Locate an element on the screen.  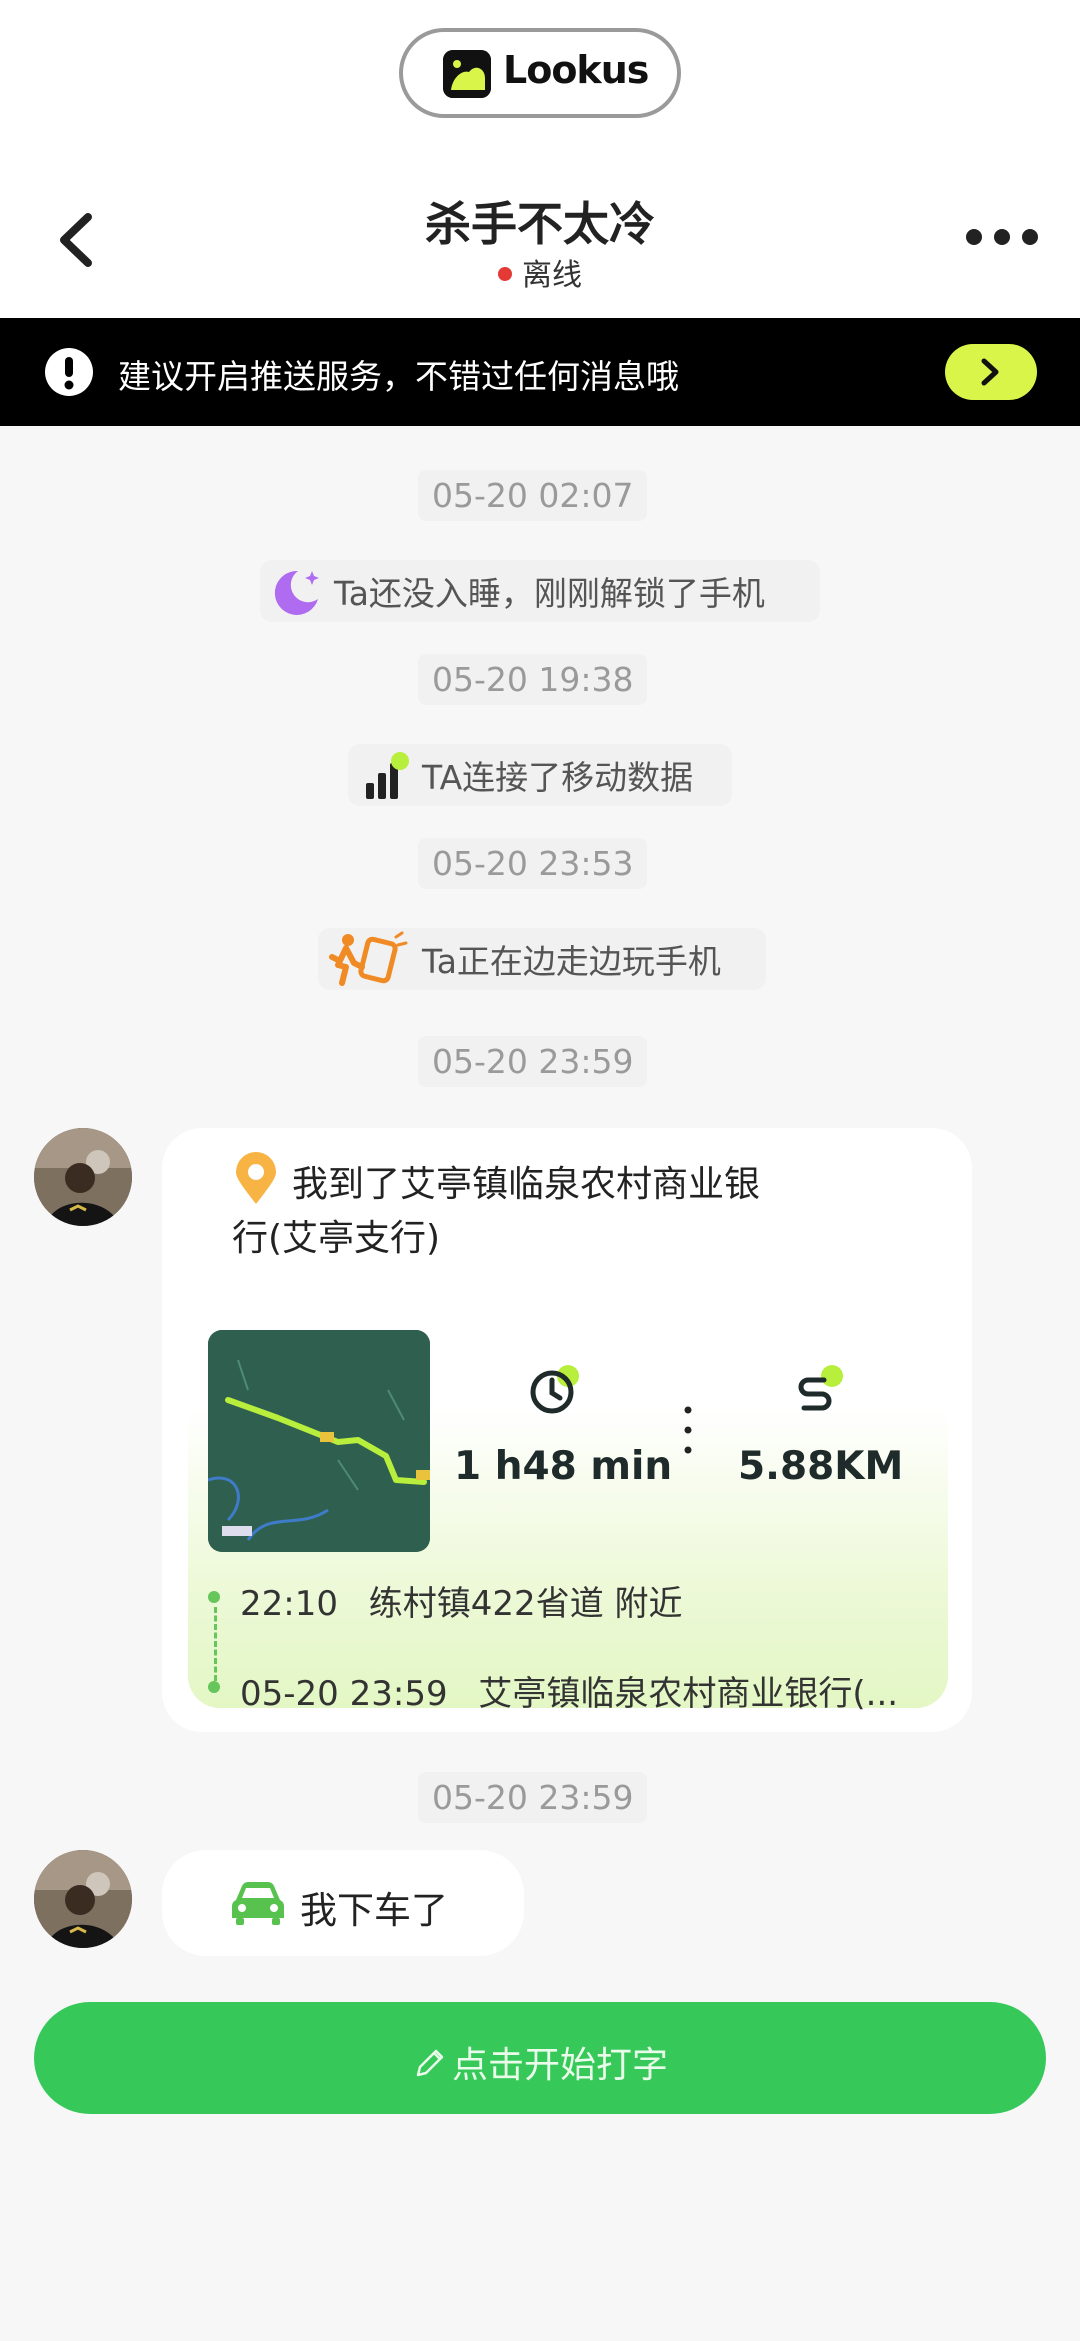
walking-phone-icon is located at coordinates (369, 959).